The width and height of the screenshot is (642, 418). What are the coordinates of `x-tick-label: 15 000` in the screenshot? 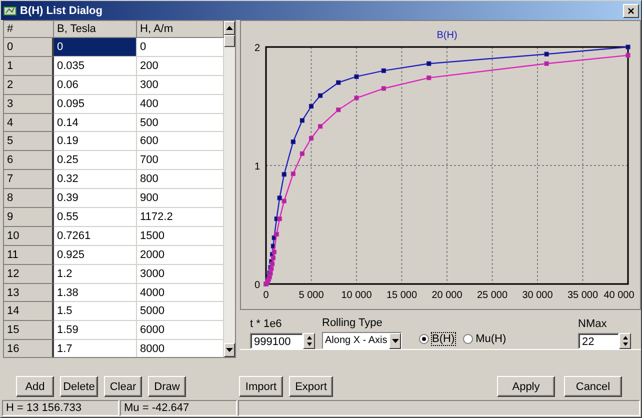 It's located at (402, 295).